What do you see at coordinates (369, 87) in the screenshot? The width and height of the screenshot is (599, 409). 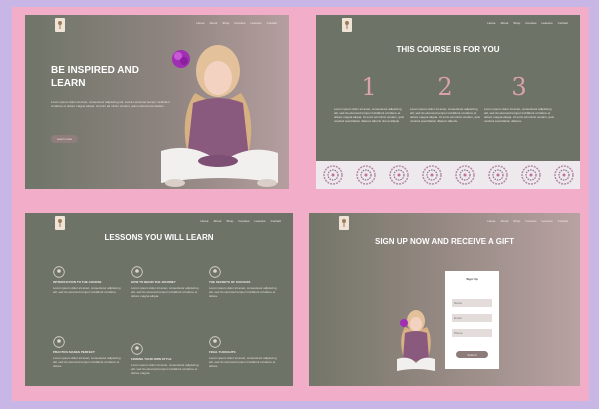 I see `course-number-1: 1` at bounding box center [369, 87].